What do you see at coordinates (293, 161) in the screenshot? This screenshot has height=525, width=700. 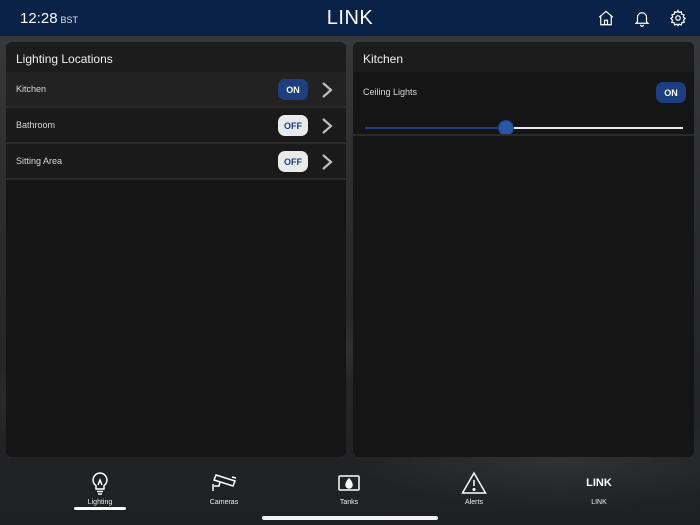 I see `location-toggle-sitting-area: OFF` at bounding box center [293, 161].